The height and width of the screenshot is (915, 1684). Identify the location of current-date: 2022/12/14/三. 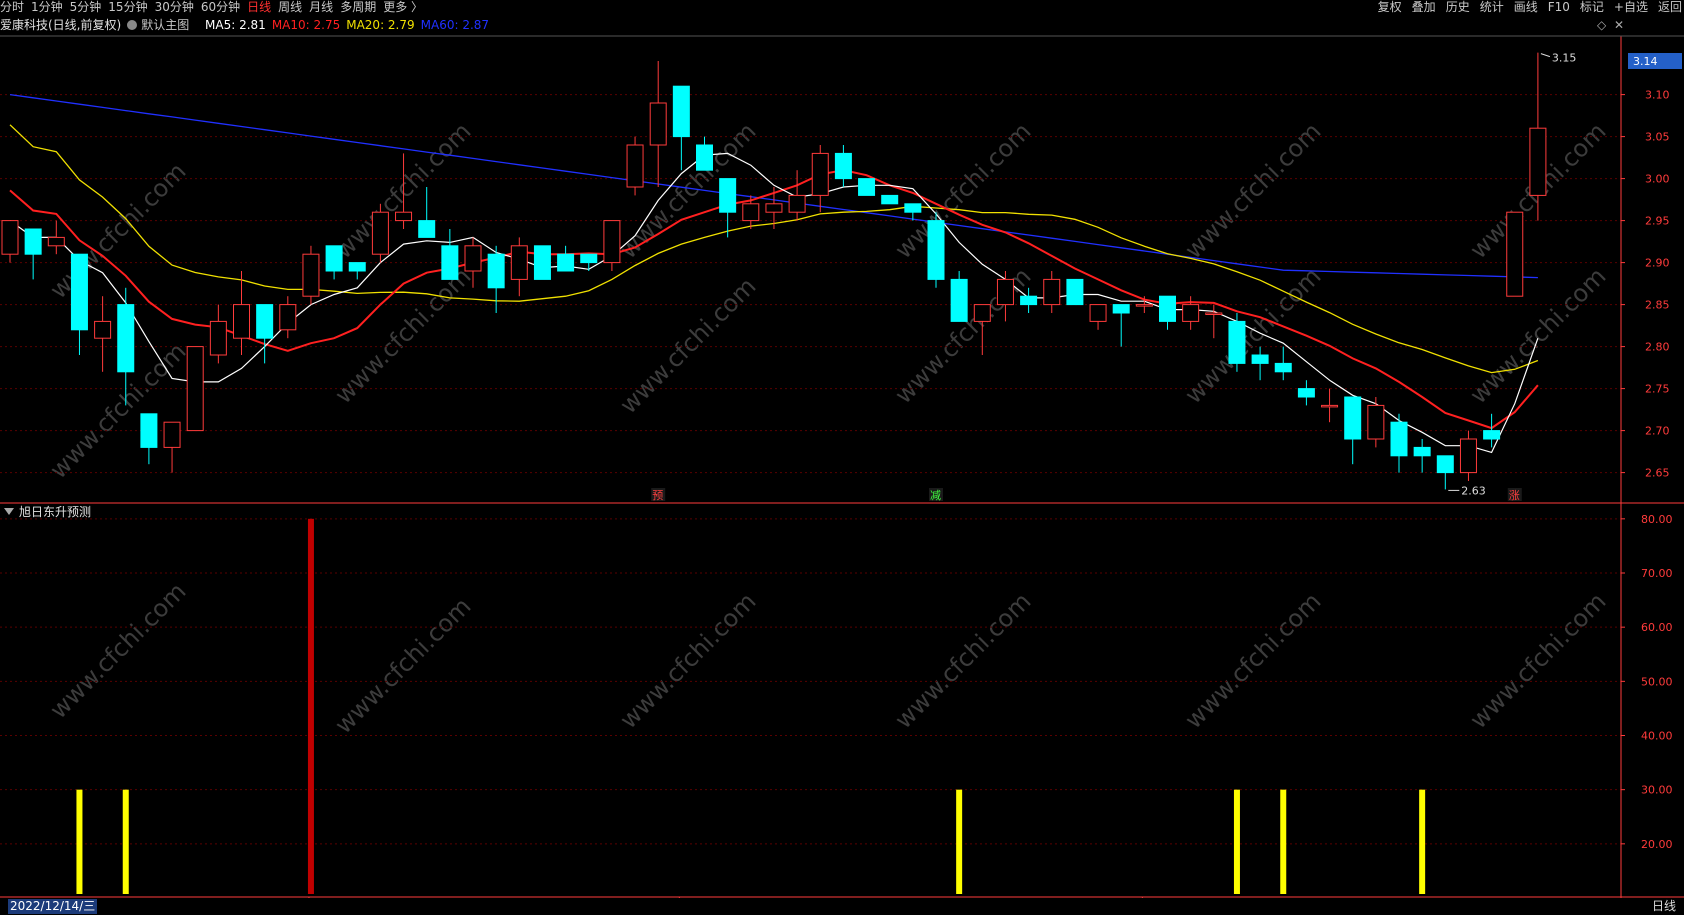
(53, 906).